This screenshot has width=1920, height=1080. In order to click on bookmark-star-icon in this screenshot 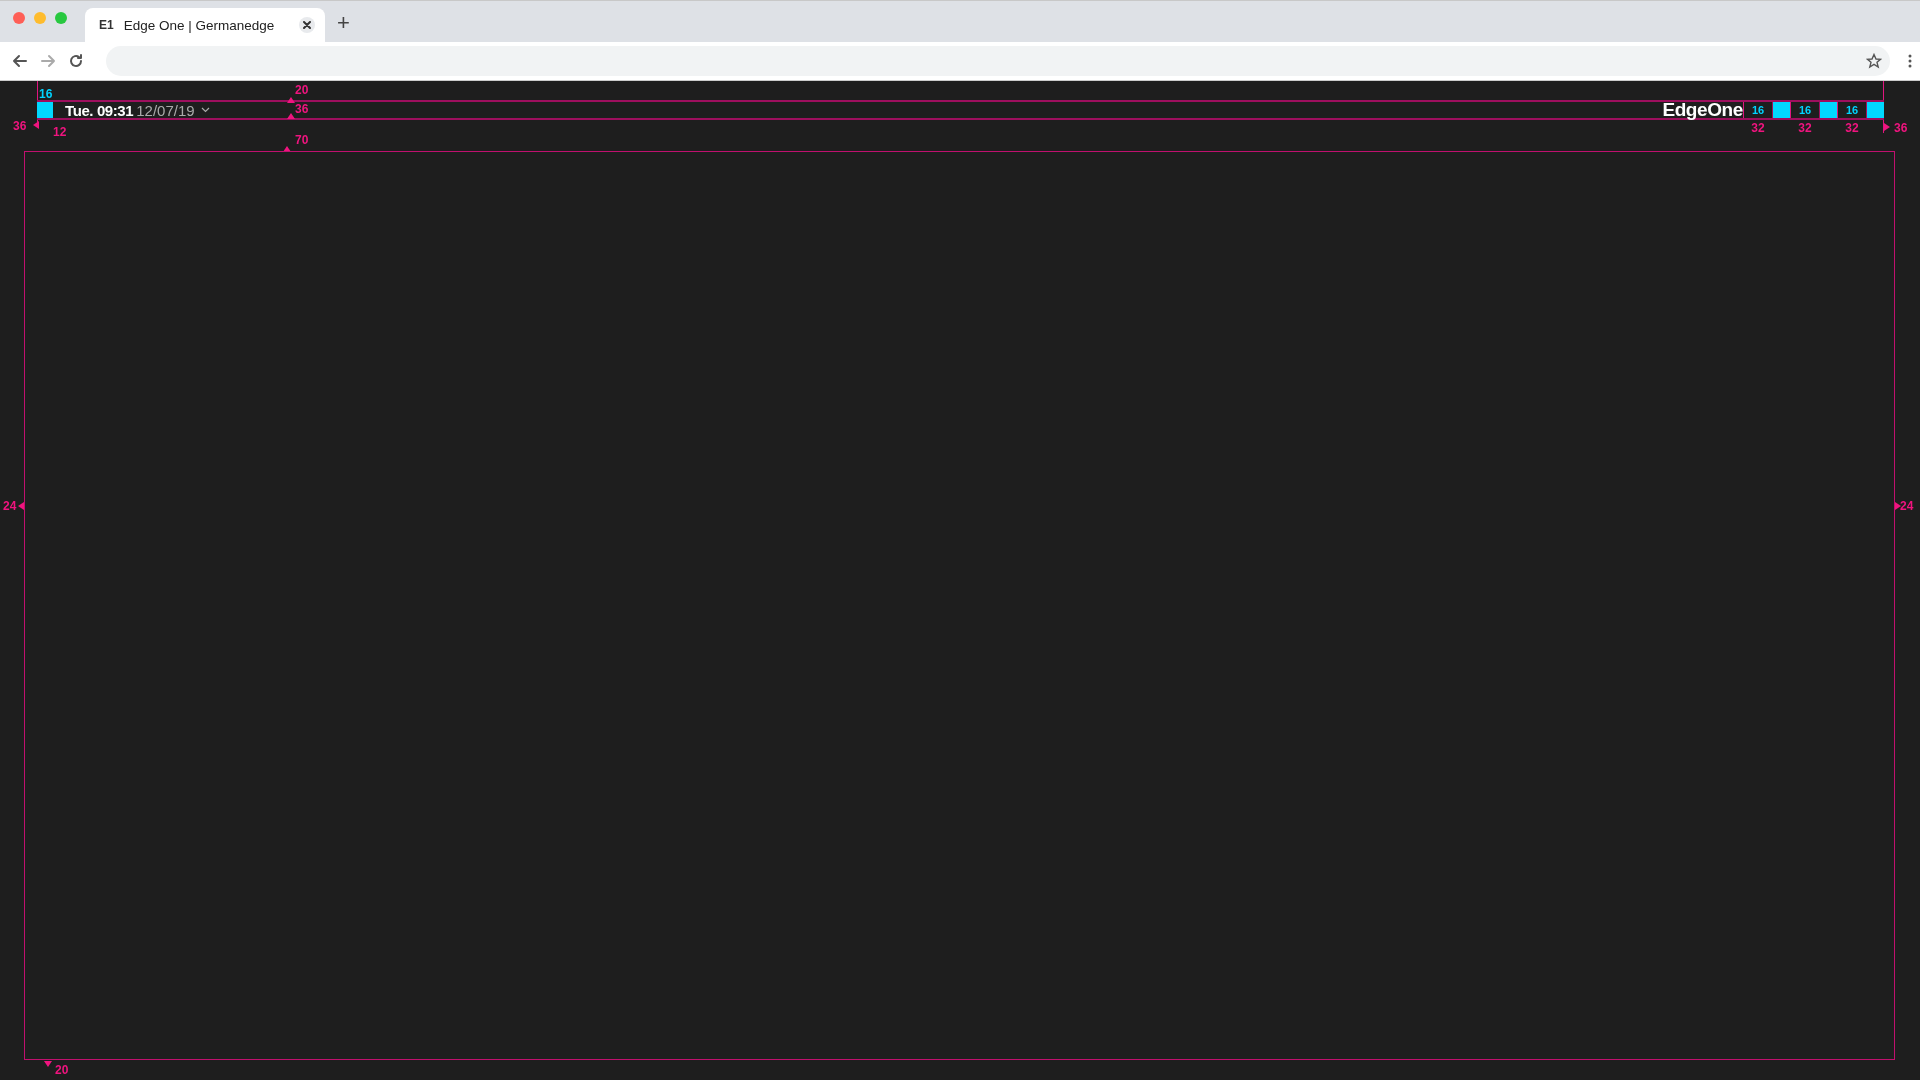, I will do `click(1874, 61)`.